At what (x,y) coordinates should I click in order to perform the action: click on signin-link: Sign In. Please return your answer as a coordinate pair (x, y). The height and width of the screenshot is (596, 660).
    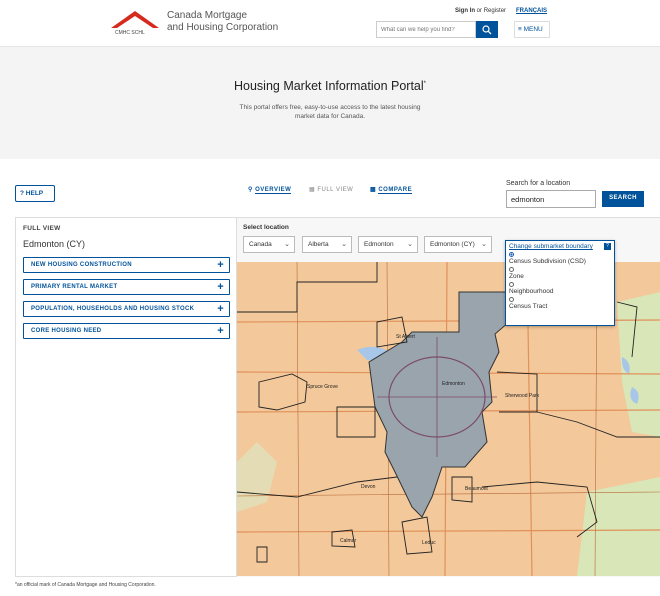
    Looking at the image, I should click on (465, 11).